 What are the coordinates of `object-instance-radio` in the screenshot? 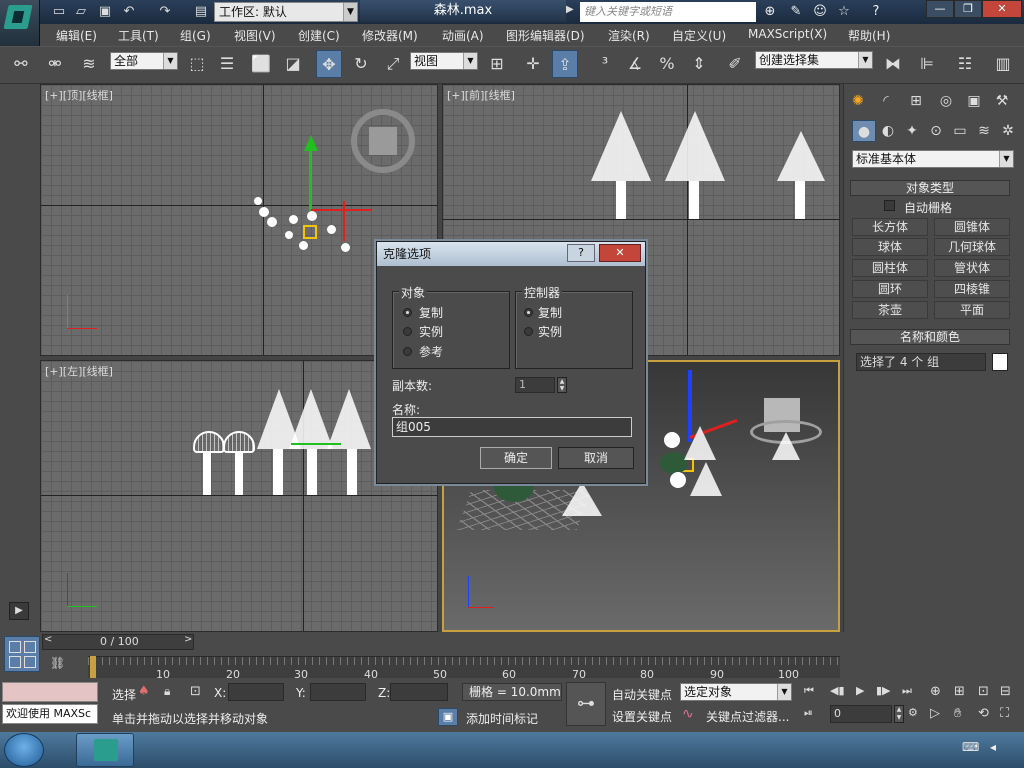 It's located at (407, 331).